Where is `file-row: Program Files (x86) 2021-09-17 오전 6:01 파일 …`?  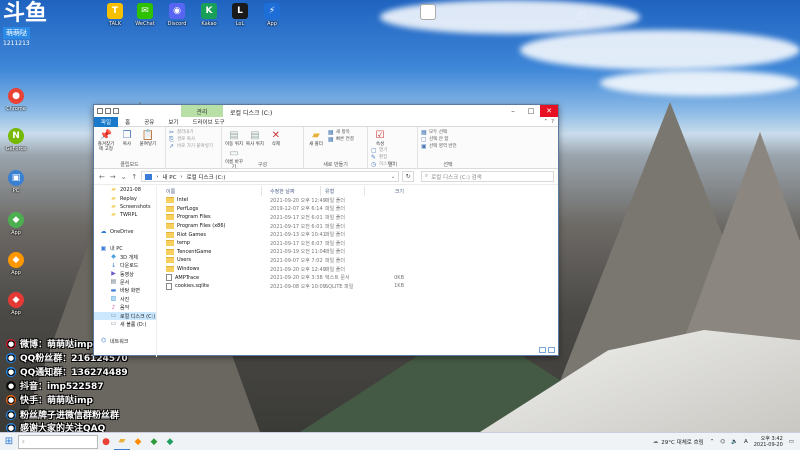 file-row: Program Files (x86) 2021-09-17 오전 6:01 파일 … is located at coordinates (358, 226).